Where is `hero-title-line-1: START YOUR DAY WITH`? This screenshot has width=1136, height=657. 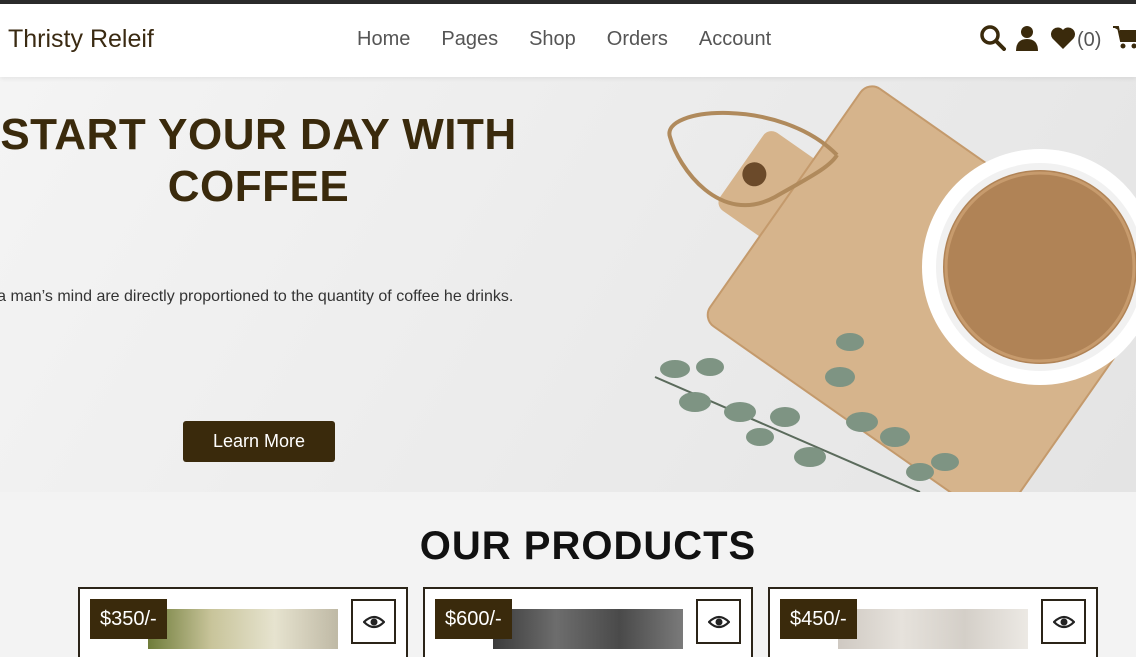
hero-title-line-1: START YOUR DAY WITH is located at coordinates (258, 134).